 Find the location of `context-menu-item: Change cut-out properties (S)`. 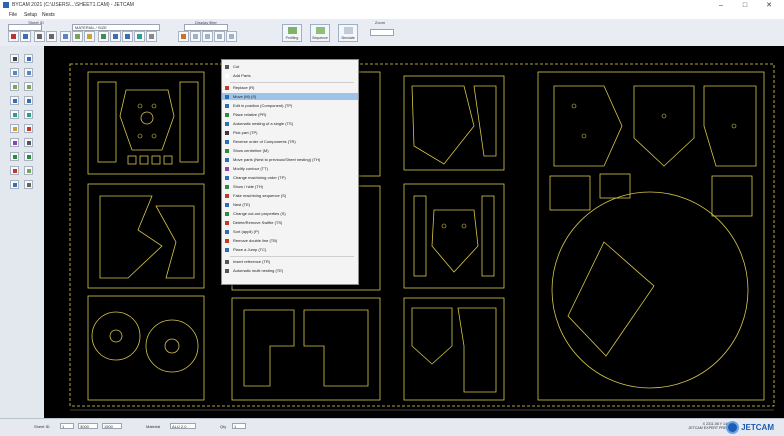

context-menu-item: Change cut-out properties (S) is located at coordinates (290, 213).